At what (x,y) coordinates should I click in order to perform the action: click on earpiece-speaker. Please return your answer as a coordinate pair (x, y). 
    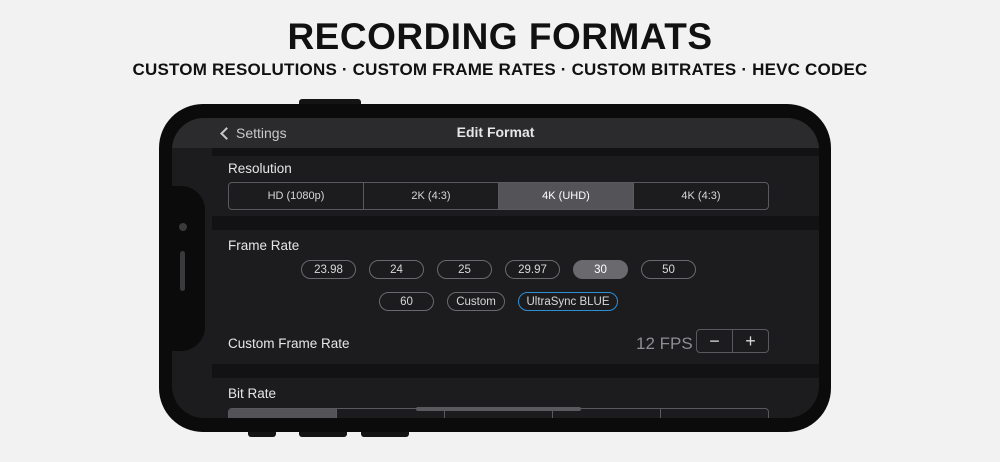
    Looking at the image, I should click on (182, 271).